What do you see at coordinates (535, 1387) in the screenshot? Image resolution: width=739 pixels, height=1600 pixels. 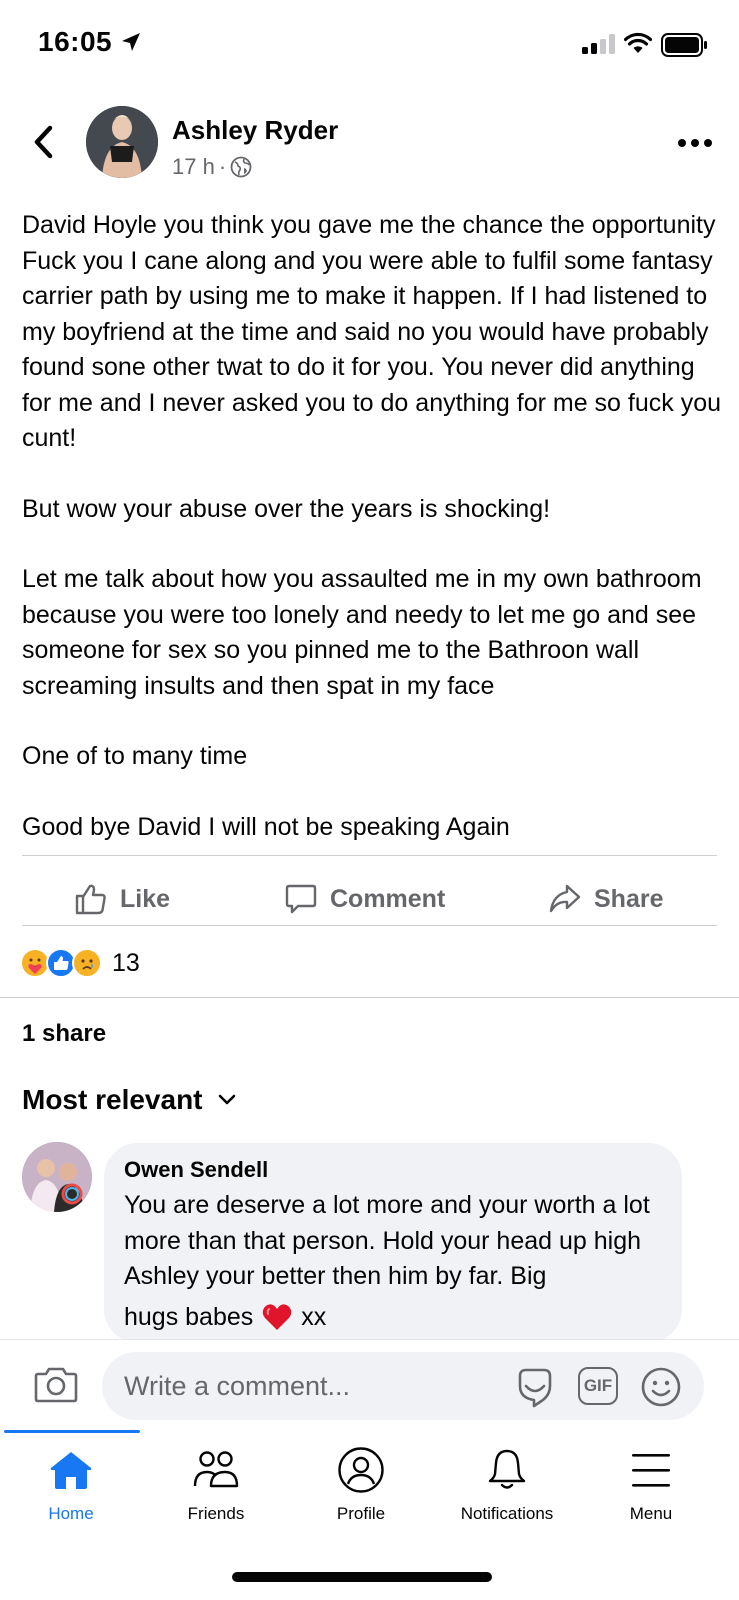 I see `avatar-sticker-icon` at bounding box center [535, 1387].